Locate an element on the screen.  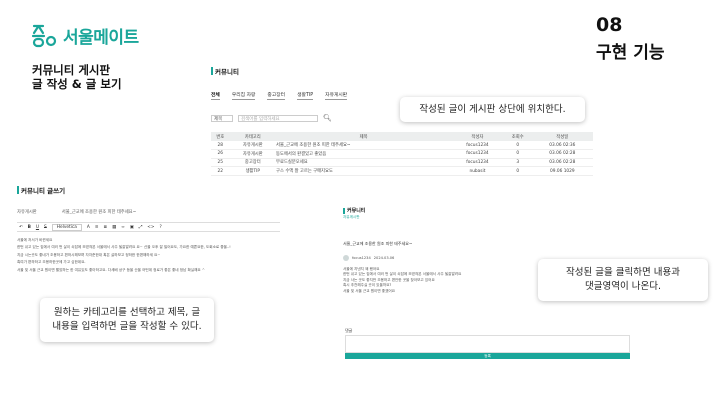
comment-submit-button: 등록 is located at coordinates (487, 356).